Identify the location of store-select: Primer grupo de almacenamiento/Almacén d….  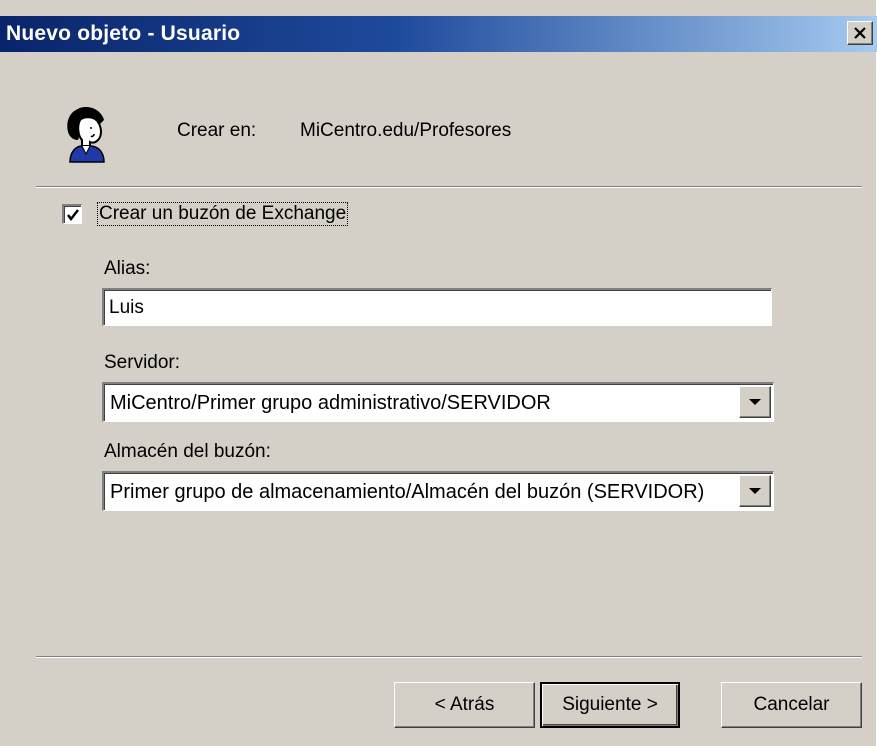
(438, 491).